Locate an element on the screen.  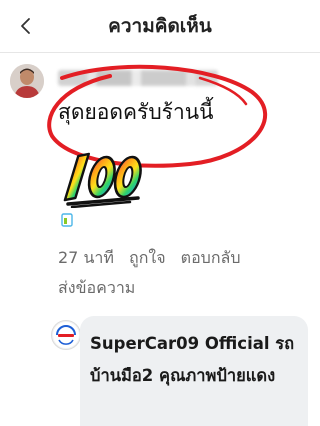
header-bar: ความคิดเห็น is located at coordinates (160, 26).